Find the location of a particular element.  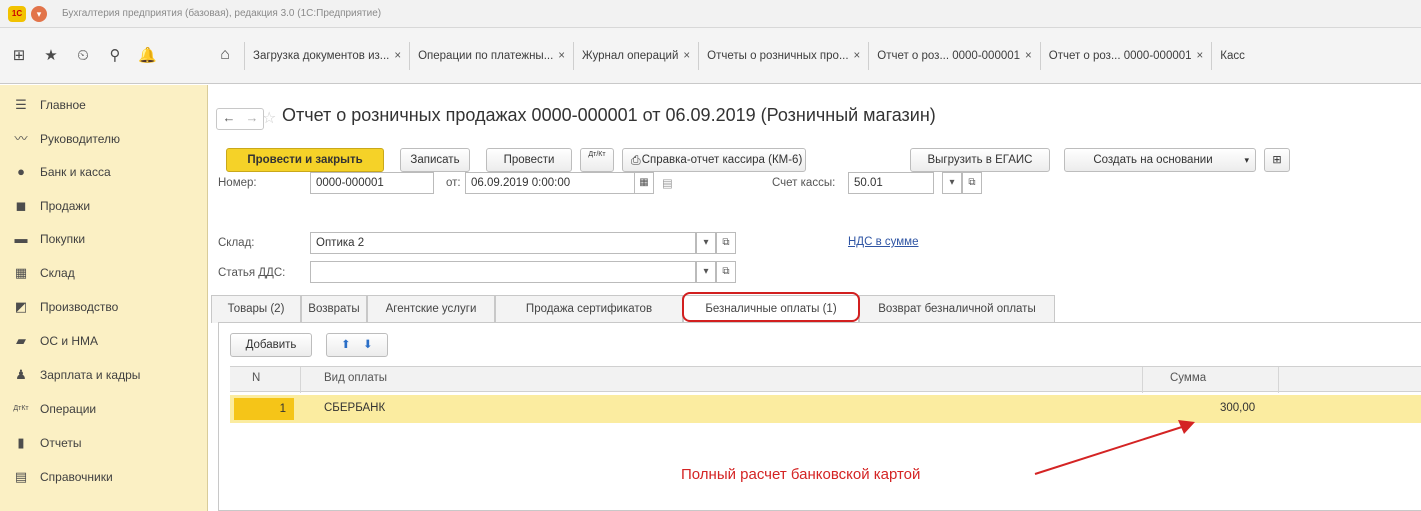

table-header: N Вид оплаты Сумма is located at coordinates (825, 379).